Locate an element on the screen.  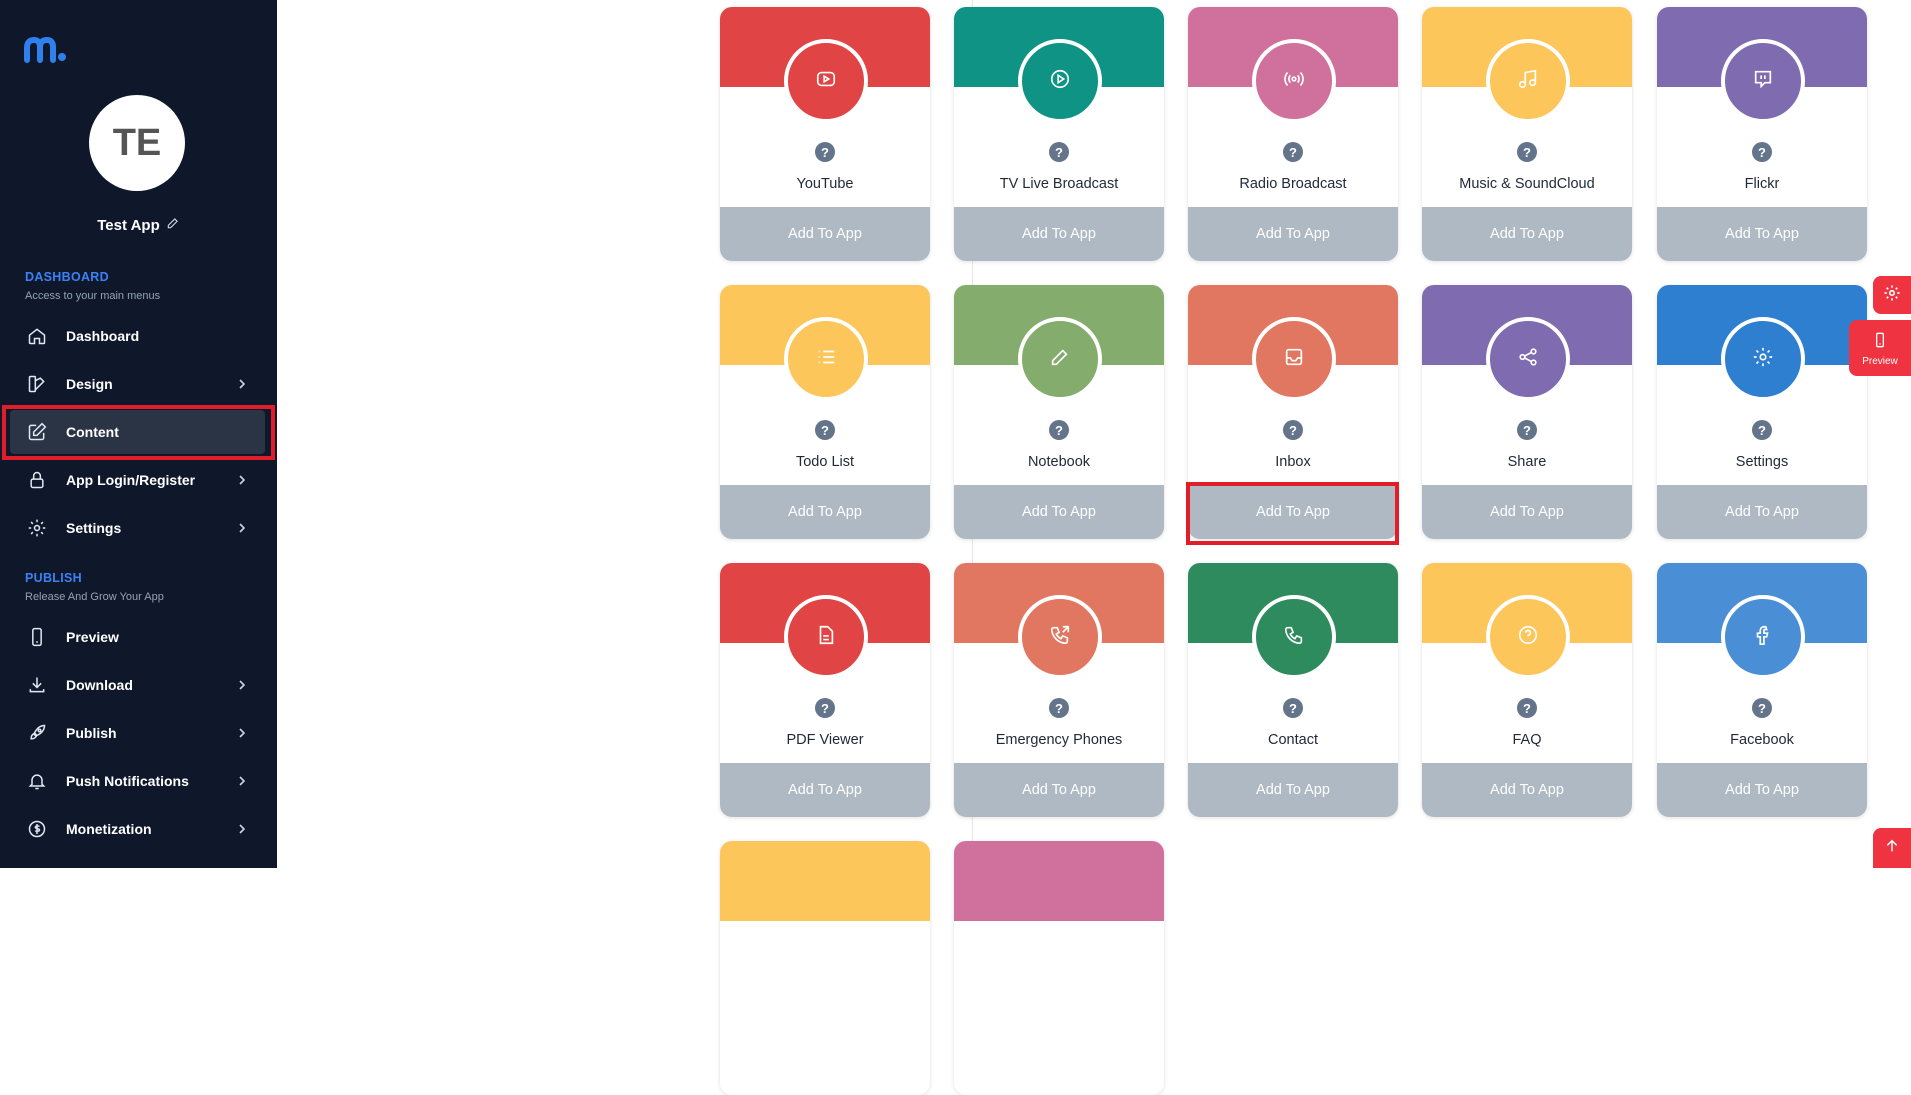
feature-card-flickr: ? Flickr Add To App is located at coordinates (1762, 134).